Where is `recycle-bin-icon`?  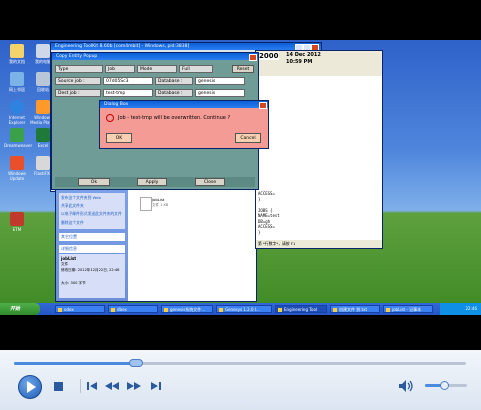
recycle-bin-icon is located at coordinates (43, 79).